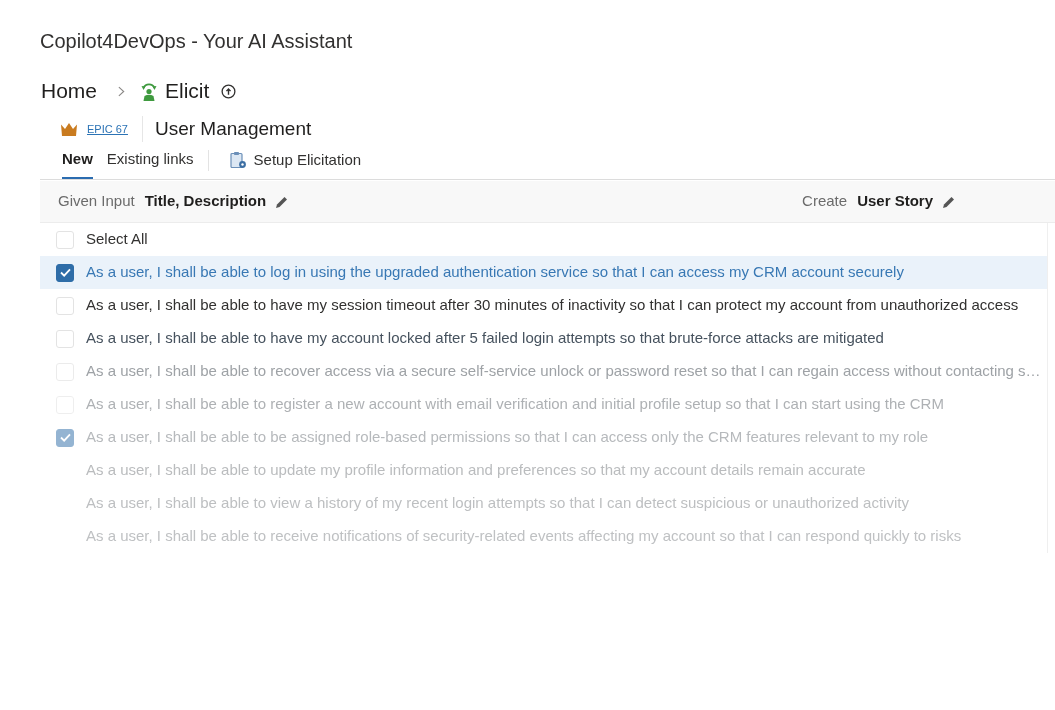 The width and height of the screenshot is (1055, 710). What do you see at coordinates (295, 162) in the screenshot?
I see `setup-elicitation-button: Setup Elicitation` at bounding box center [295, 162].